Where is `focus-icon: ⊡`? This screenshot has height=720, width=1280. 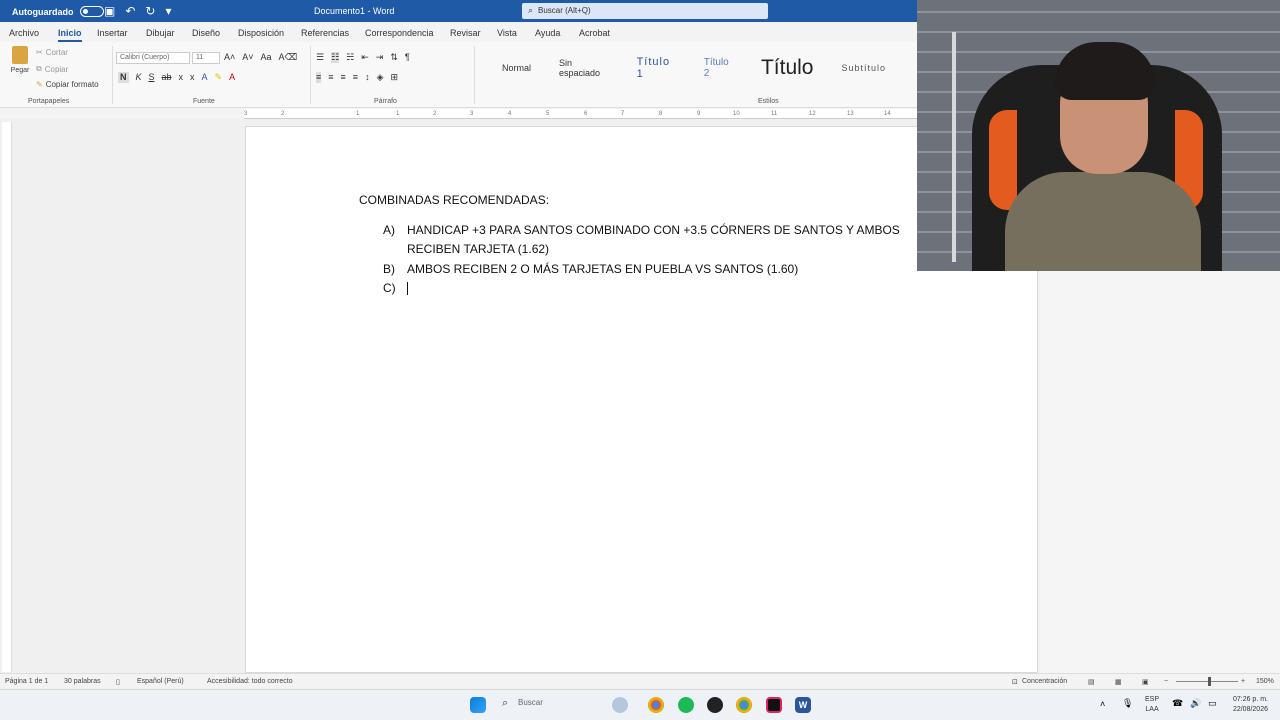 focus-icon: ⊡ is located at coordinates (1015, 682).